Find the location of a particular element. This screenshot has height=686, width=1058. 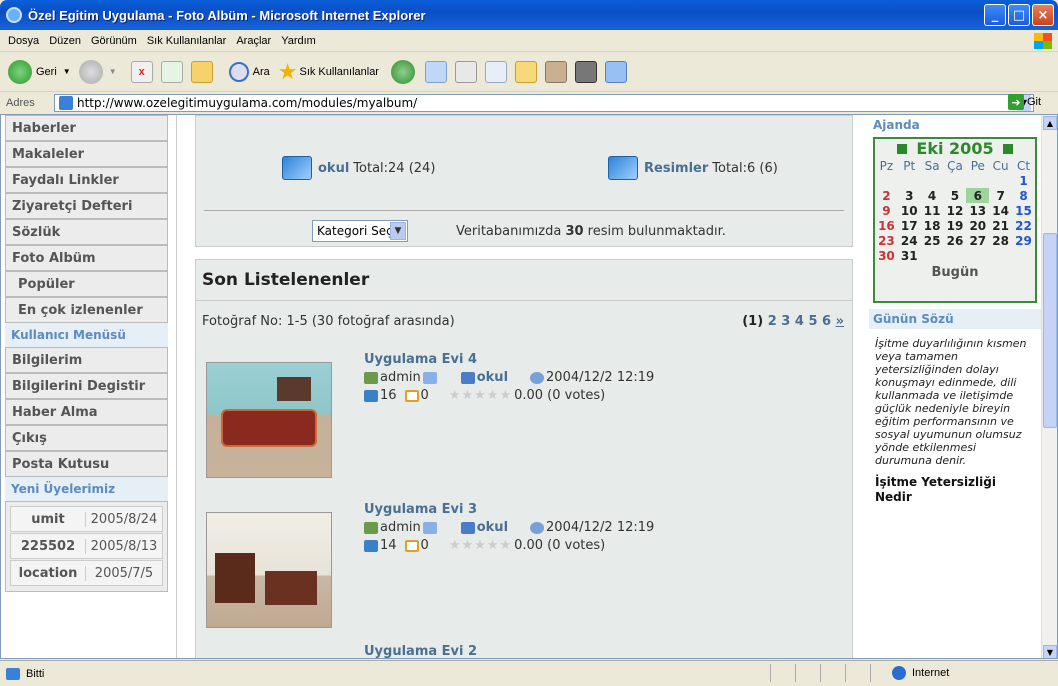

nav-newsletter: Haber Alma is located at coordinates (86, 412).